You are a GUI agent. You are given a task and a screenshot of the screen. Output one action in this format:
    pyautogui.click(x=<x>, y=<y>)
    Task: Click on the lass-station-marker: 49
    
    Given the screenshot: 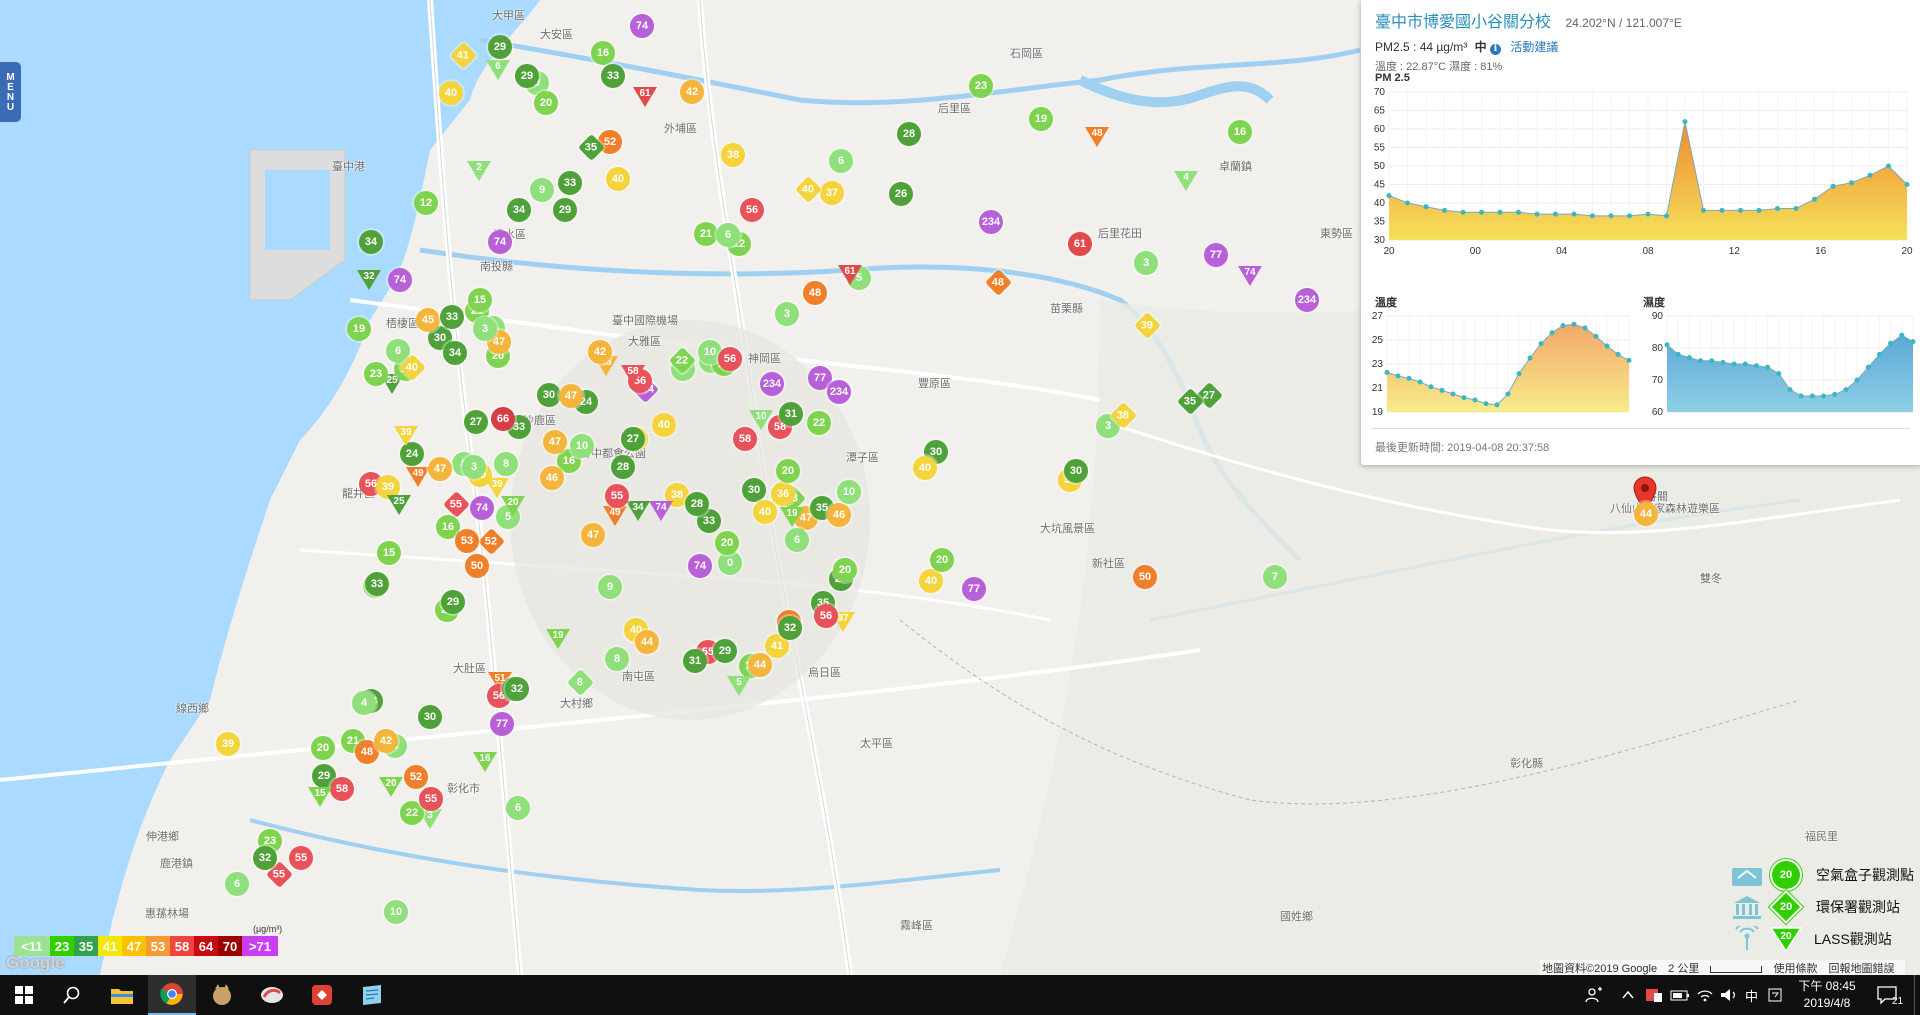 What is the action you would take?
    pyautogui.click(x=418, y=477)
    